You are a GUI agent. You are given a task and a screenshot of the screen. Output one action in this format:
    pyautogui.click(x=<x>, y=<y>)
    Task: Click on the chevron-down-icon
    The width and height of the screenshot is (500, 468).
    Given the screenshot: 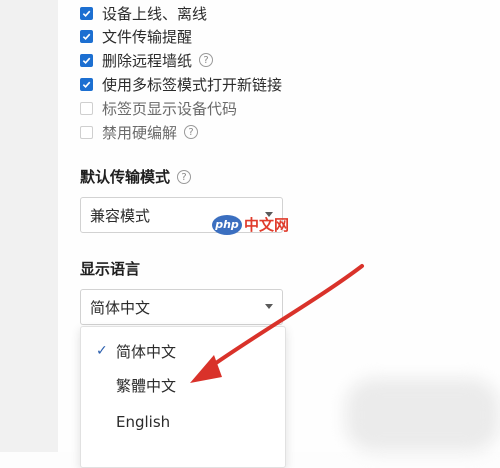 What is the action you would take?
    pyautogui.click(x=269, y=306)
    